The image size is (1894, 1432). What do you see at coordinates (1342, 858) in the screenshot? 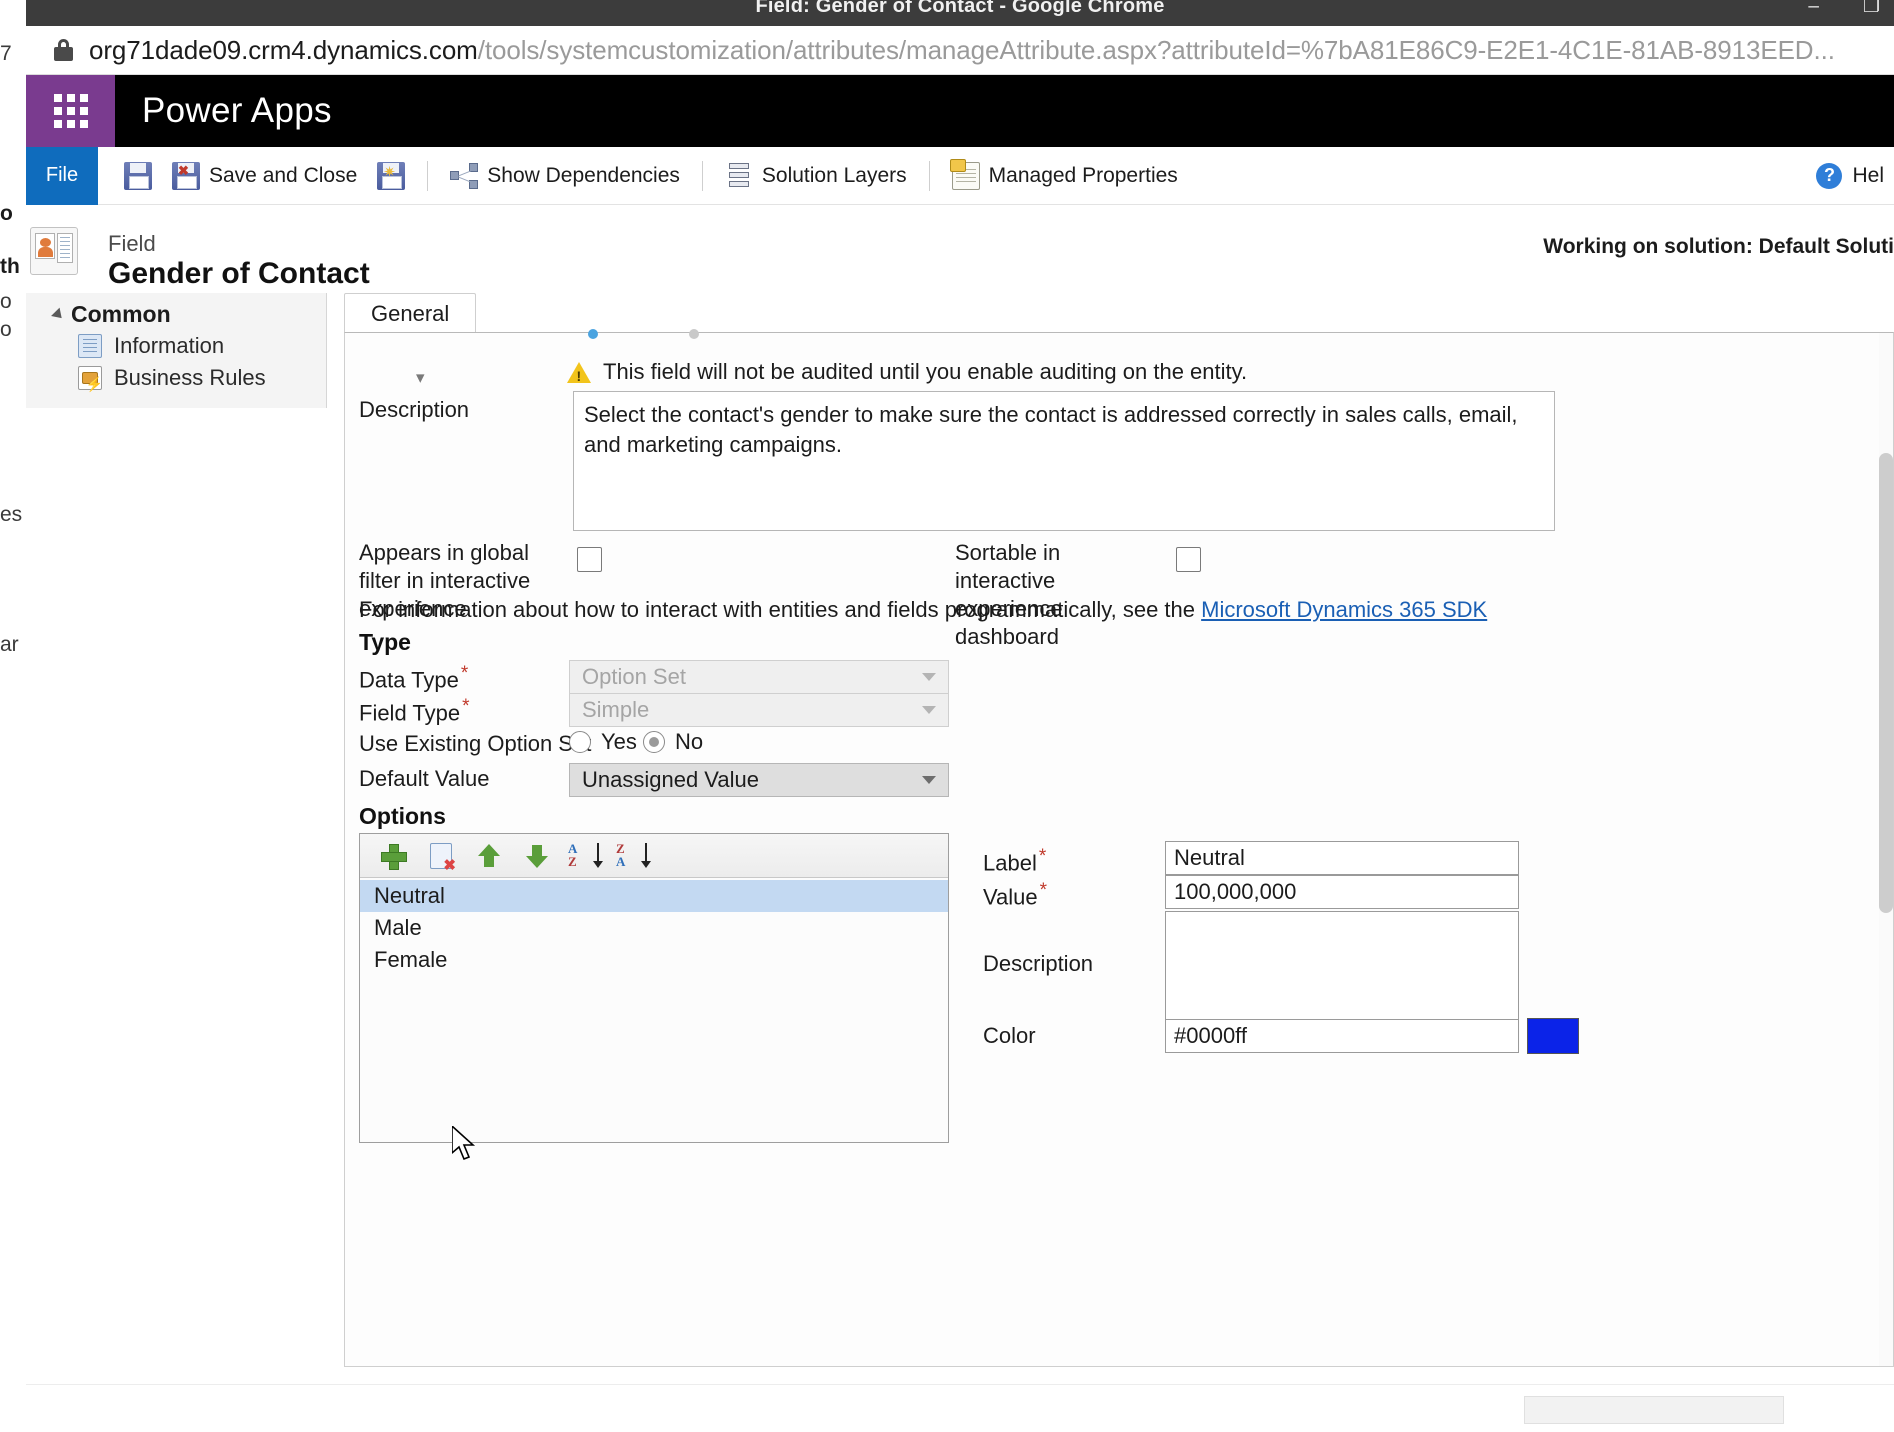
I see `option-label-input: Neutral` at bounding box center [1342, 858].